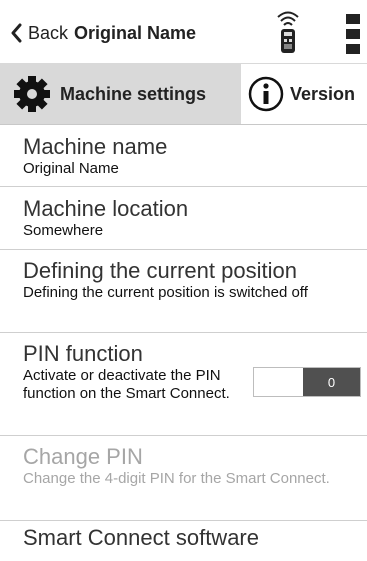 The width and height of the screenshot is (367, 561). What do you see at coordinates (71, 168) in the screenshot?
I see `setting-value: Original Name` at bounding box center [71, 168].